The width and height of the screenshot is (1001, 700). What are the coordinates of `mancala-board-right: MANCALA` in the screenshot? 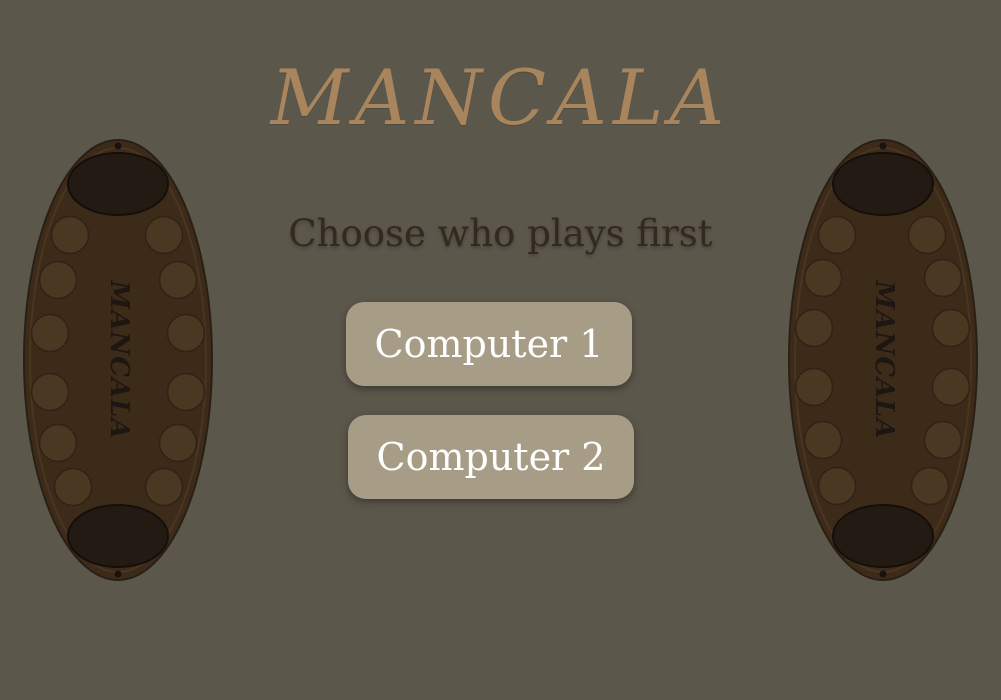 It's located at (883, 360).